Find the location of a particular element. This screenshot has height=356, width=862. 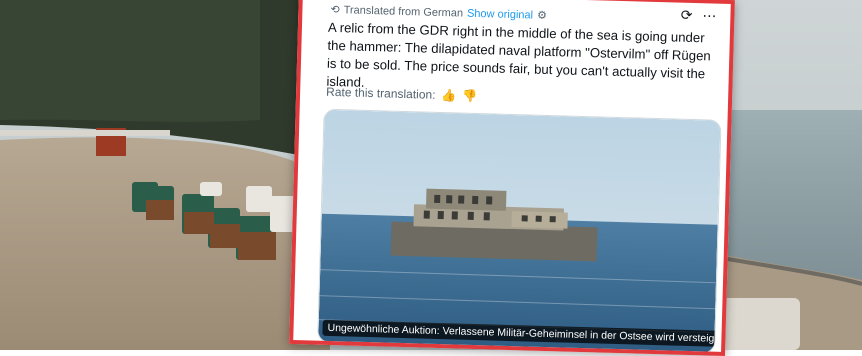

thumbs-down-icon: 👎 is located at coordinates (469, 96).